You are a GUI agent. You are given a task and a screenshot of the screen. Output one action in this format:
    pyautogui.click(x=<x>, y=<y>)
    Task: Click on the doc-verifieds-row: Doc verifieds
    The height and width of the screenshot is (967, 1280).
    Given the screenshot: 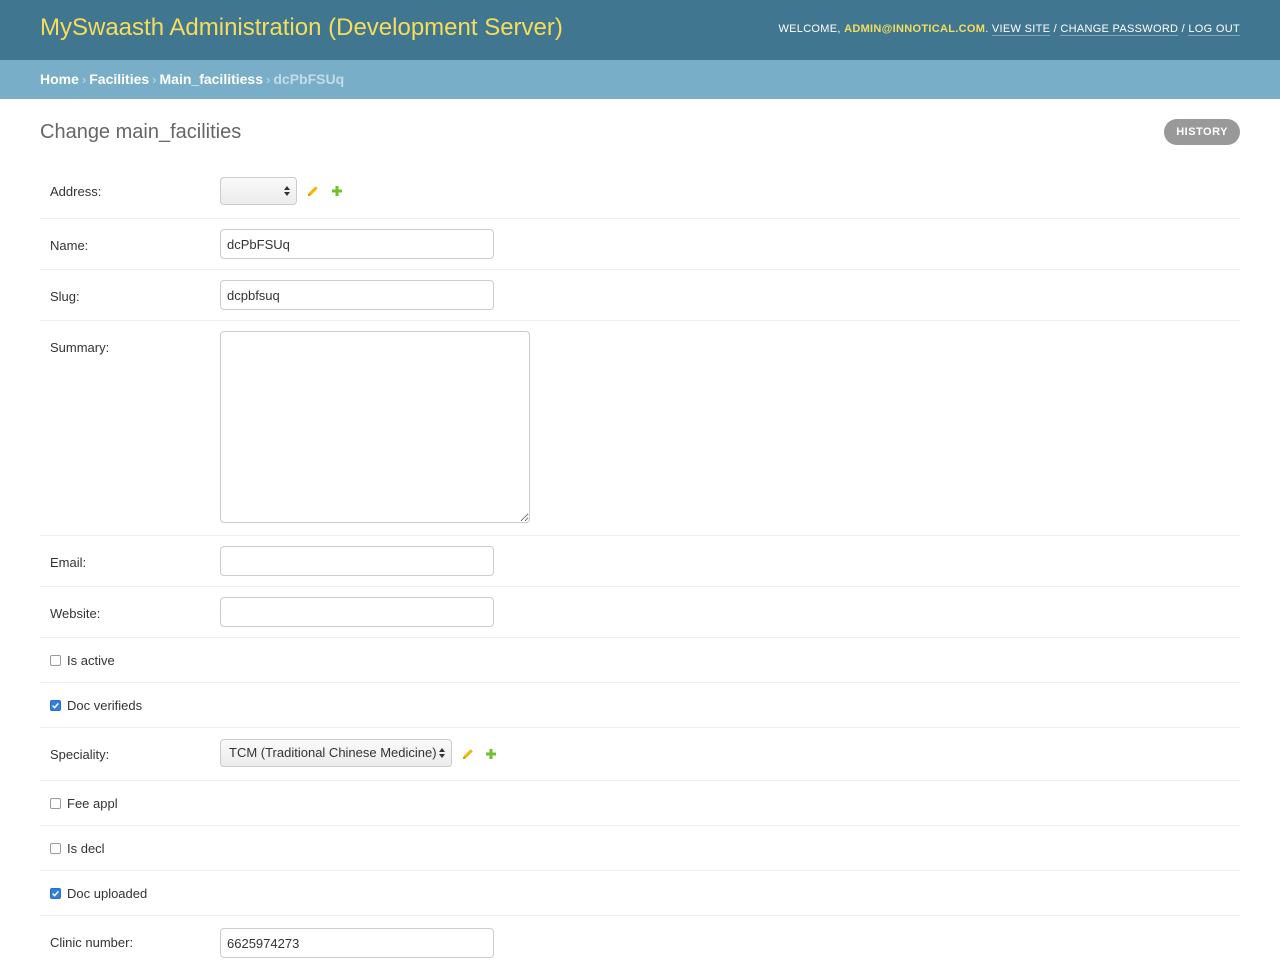 What is the action you would take?
    pyautogui.click(x=640, y=705)
    